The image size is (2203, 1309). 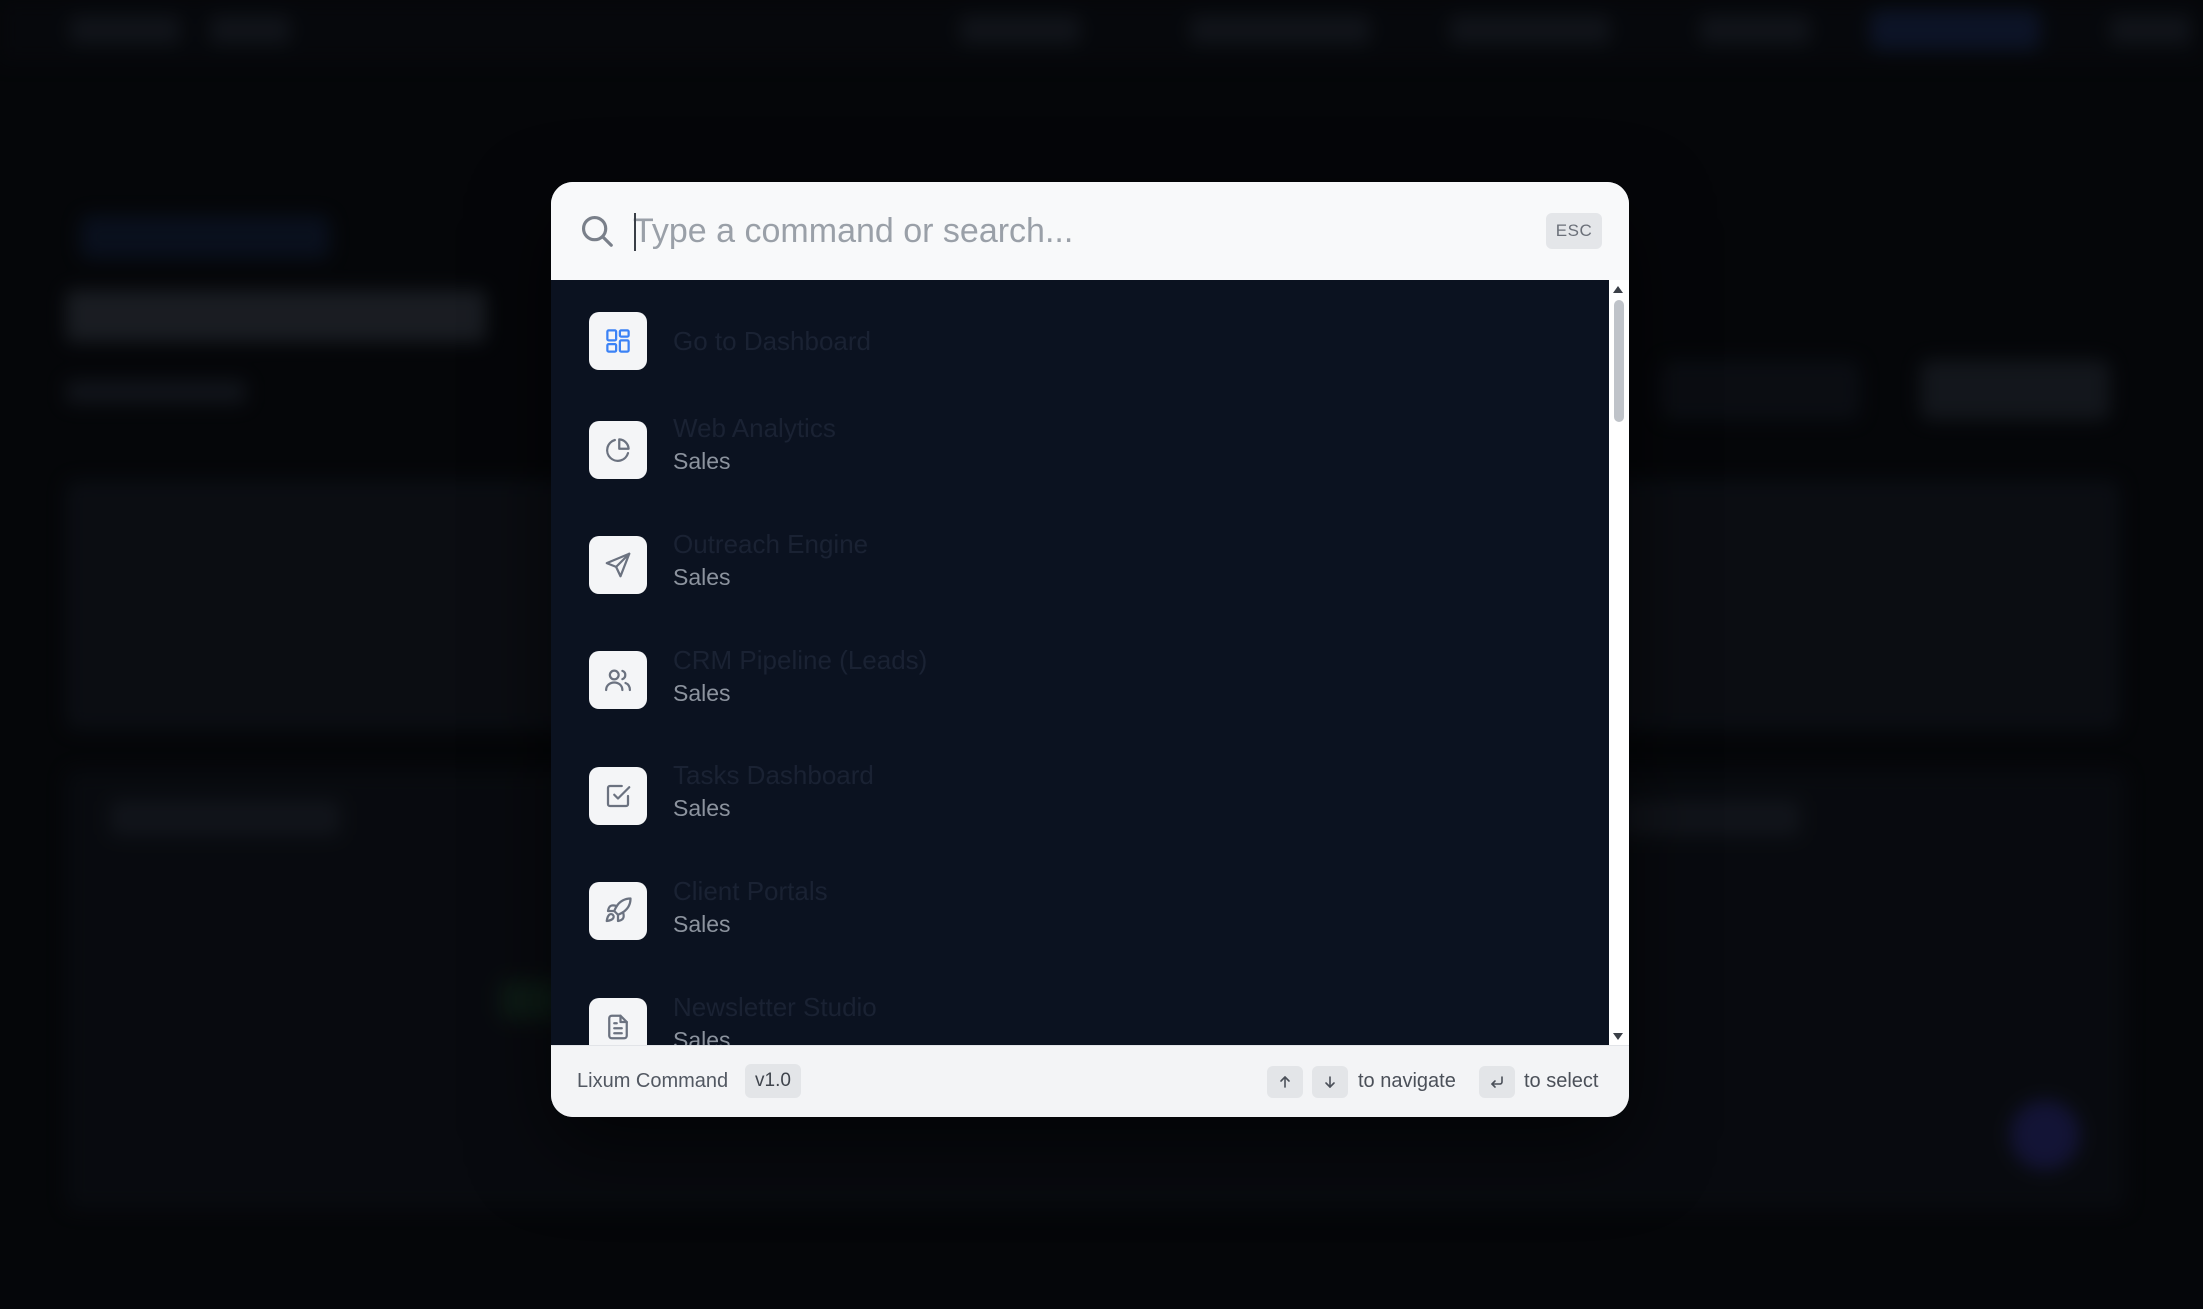 What do you see at coordinates (775, 1007) in the screenshot?
I see `result-title: Newsletter Studio` at bounding box center [775, 1007].